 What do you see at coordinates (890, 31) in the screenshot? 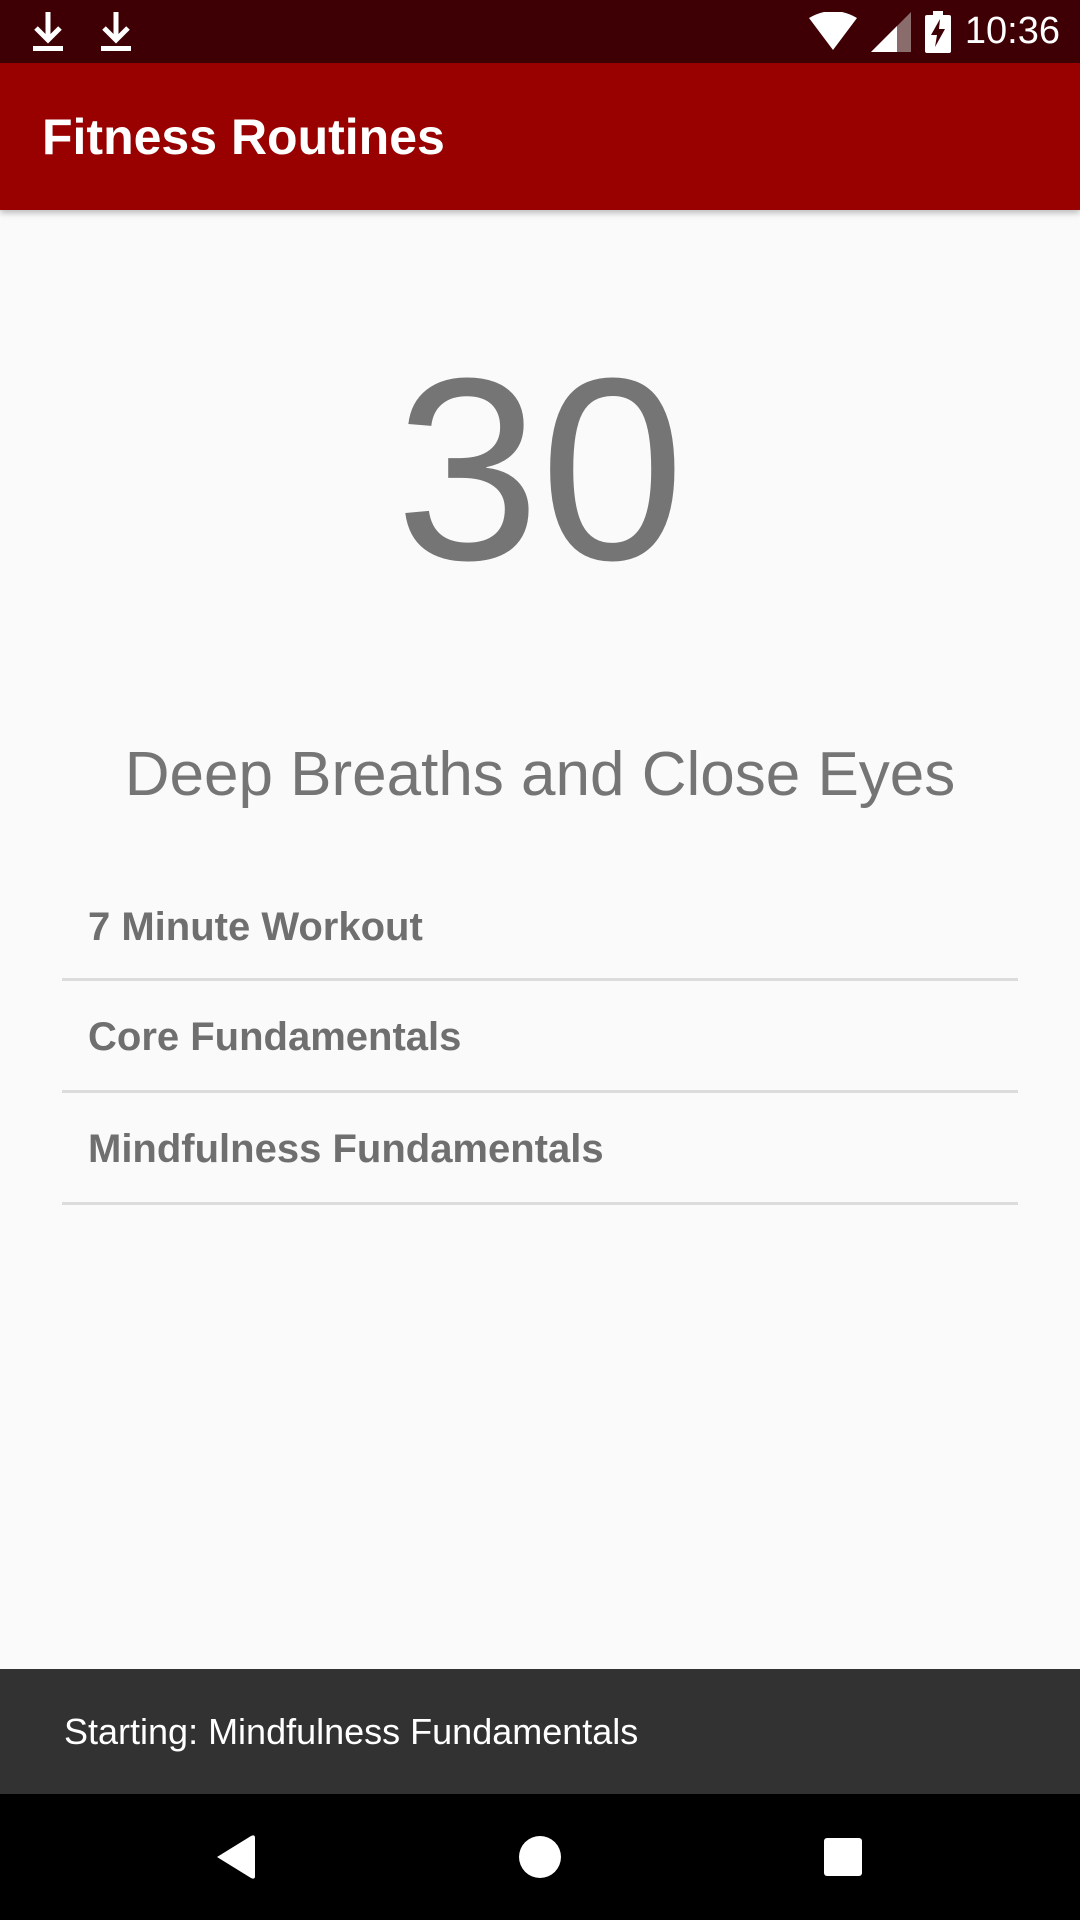
I see `signal-icon` at bounding box center [890, 31].